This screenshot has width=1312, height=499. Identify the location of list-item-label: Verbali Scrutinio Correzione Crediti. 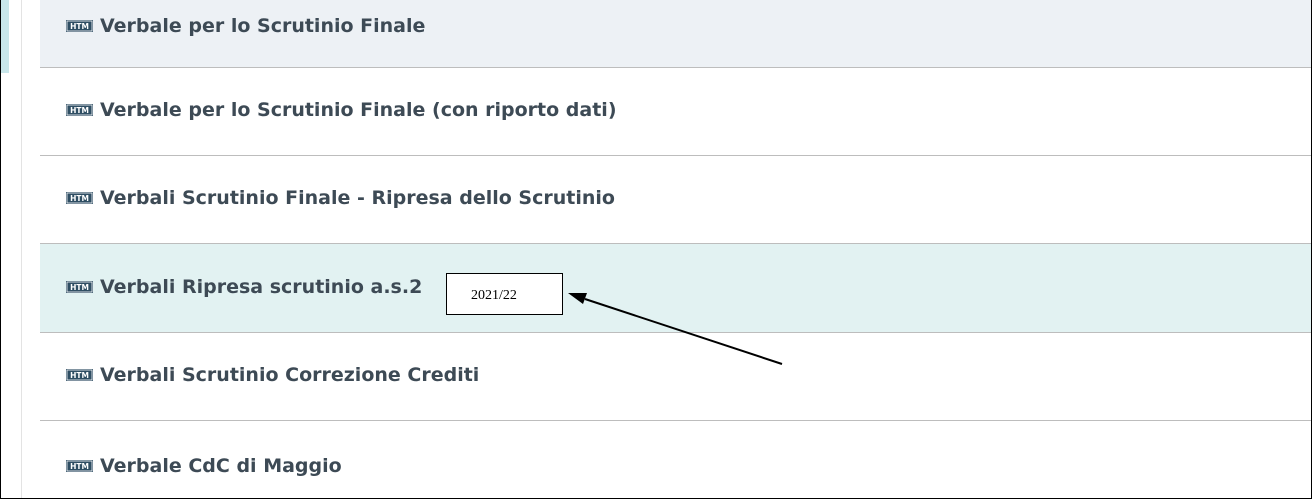
(289, 375).